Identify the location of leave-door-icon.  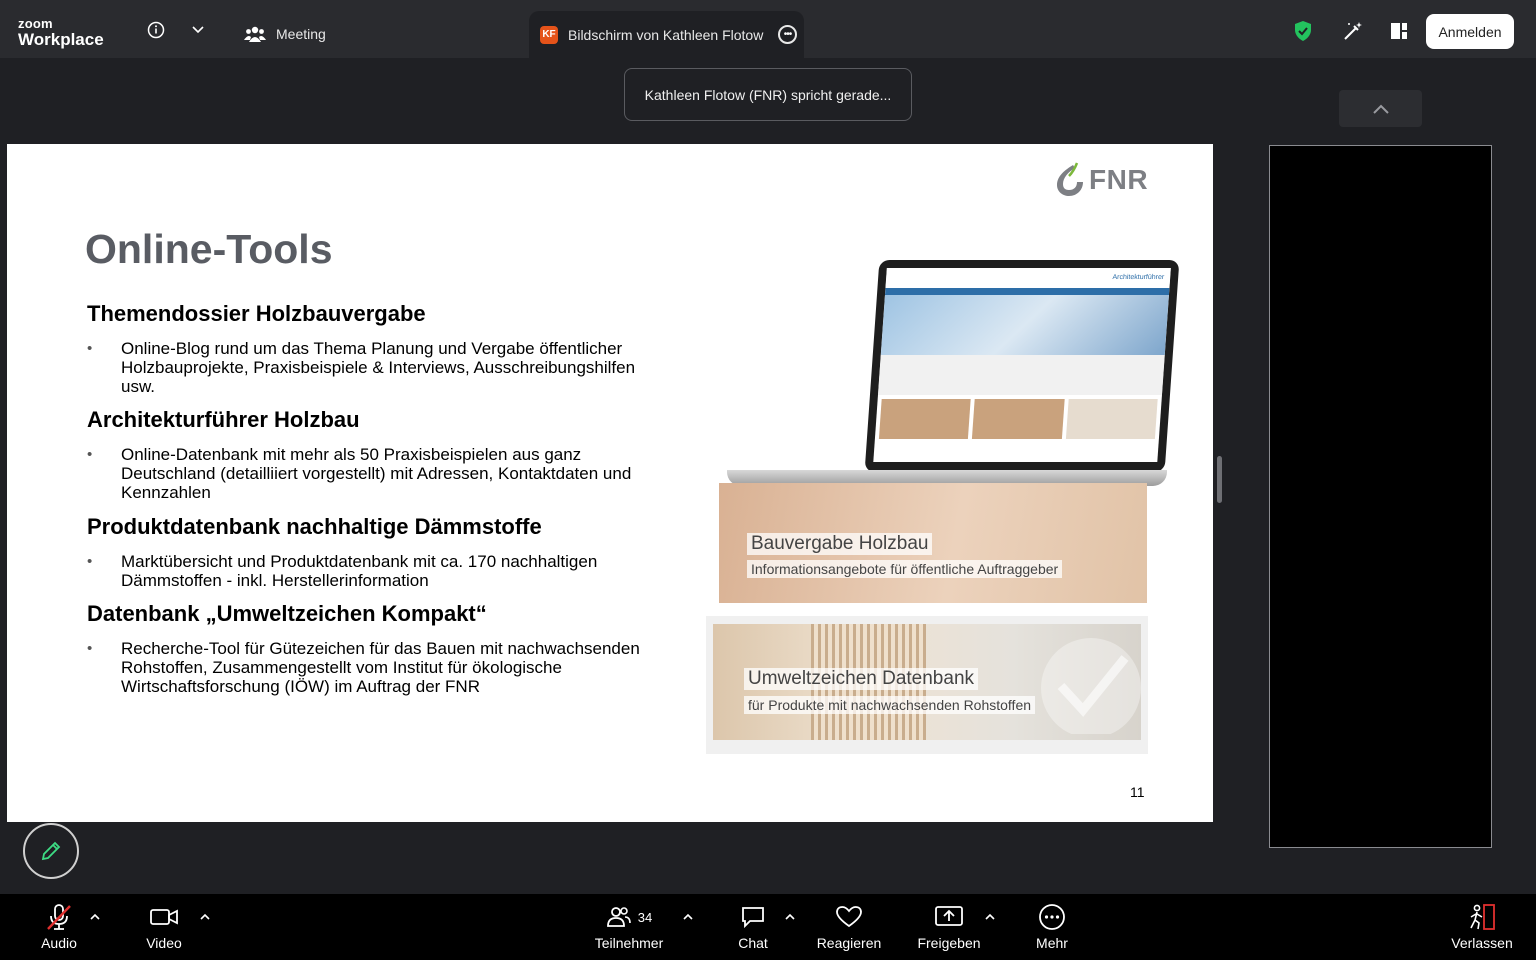
(1482, 917).